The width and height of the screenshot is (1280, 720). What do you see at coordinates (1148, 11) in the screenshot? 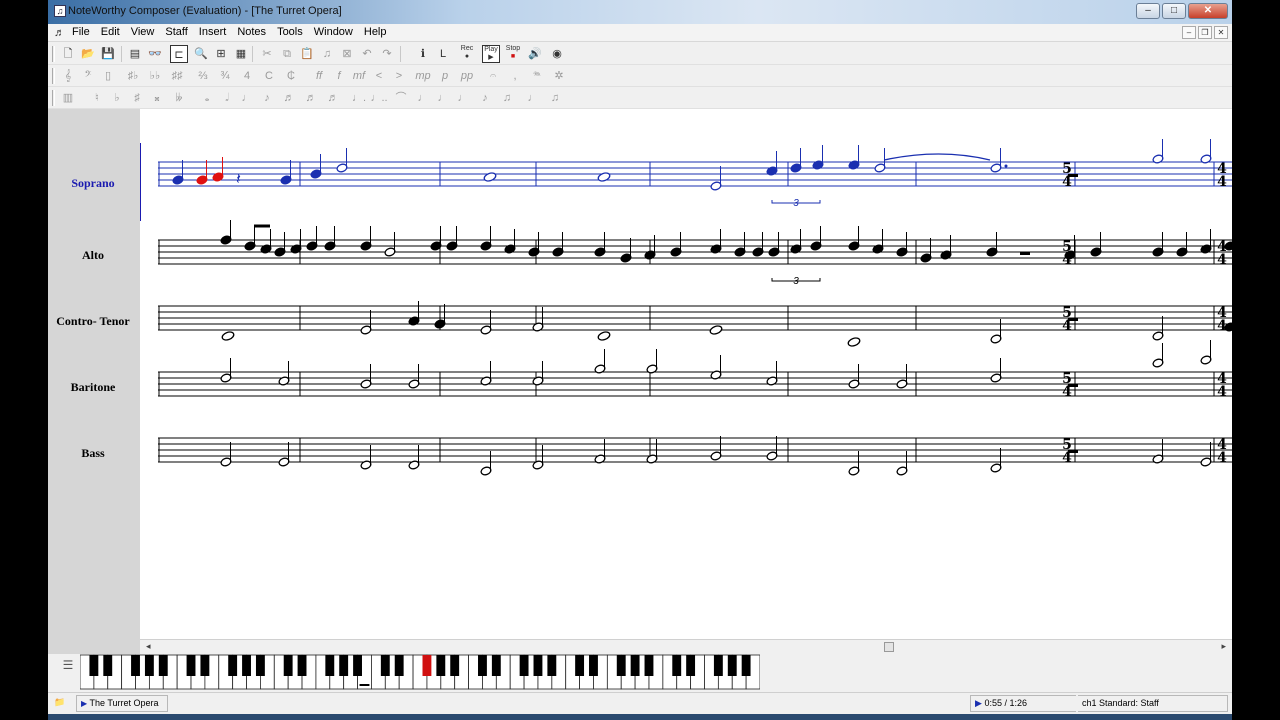
I see `minimize-button: –` at bounding box center [1148, 11].